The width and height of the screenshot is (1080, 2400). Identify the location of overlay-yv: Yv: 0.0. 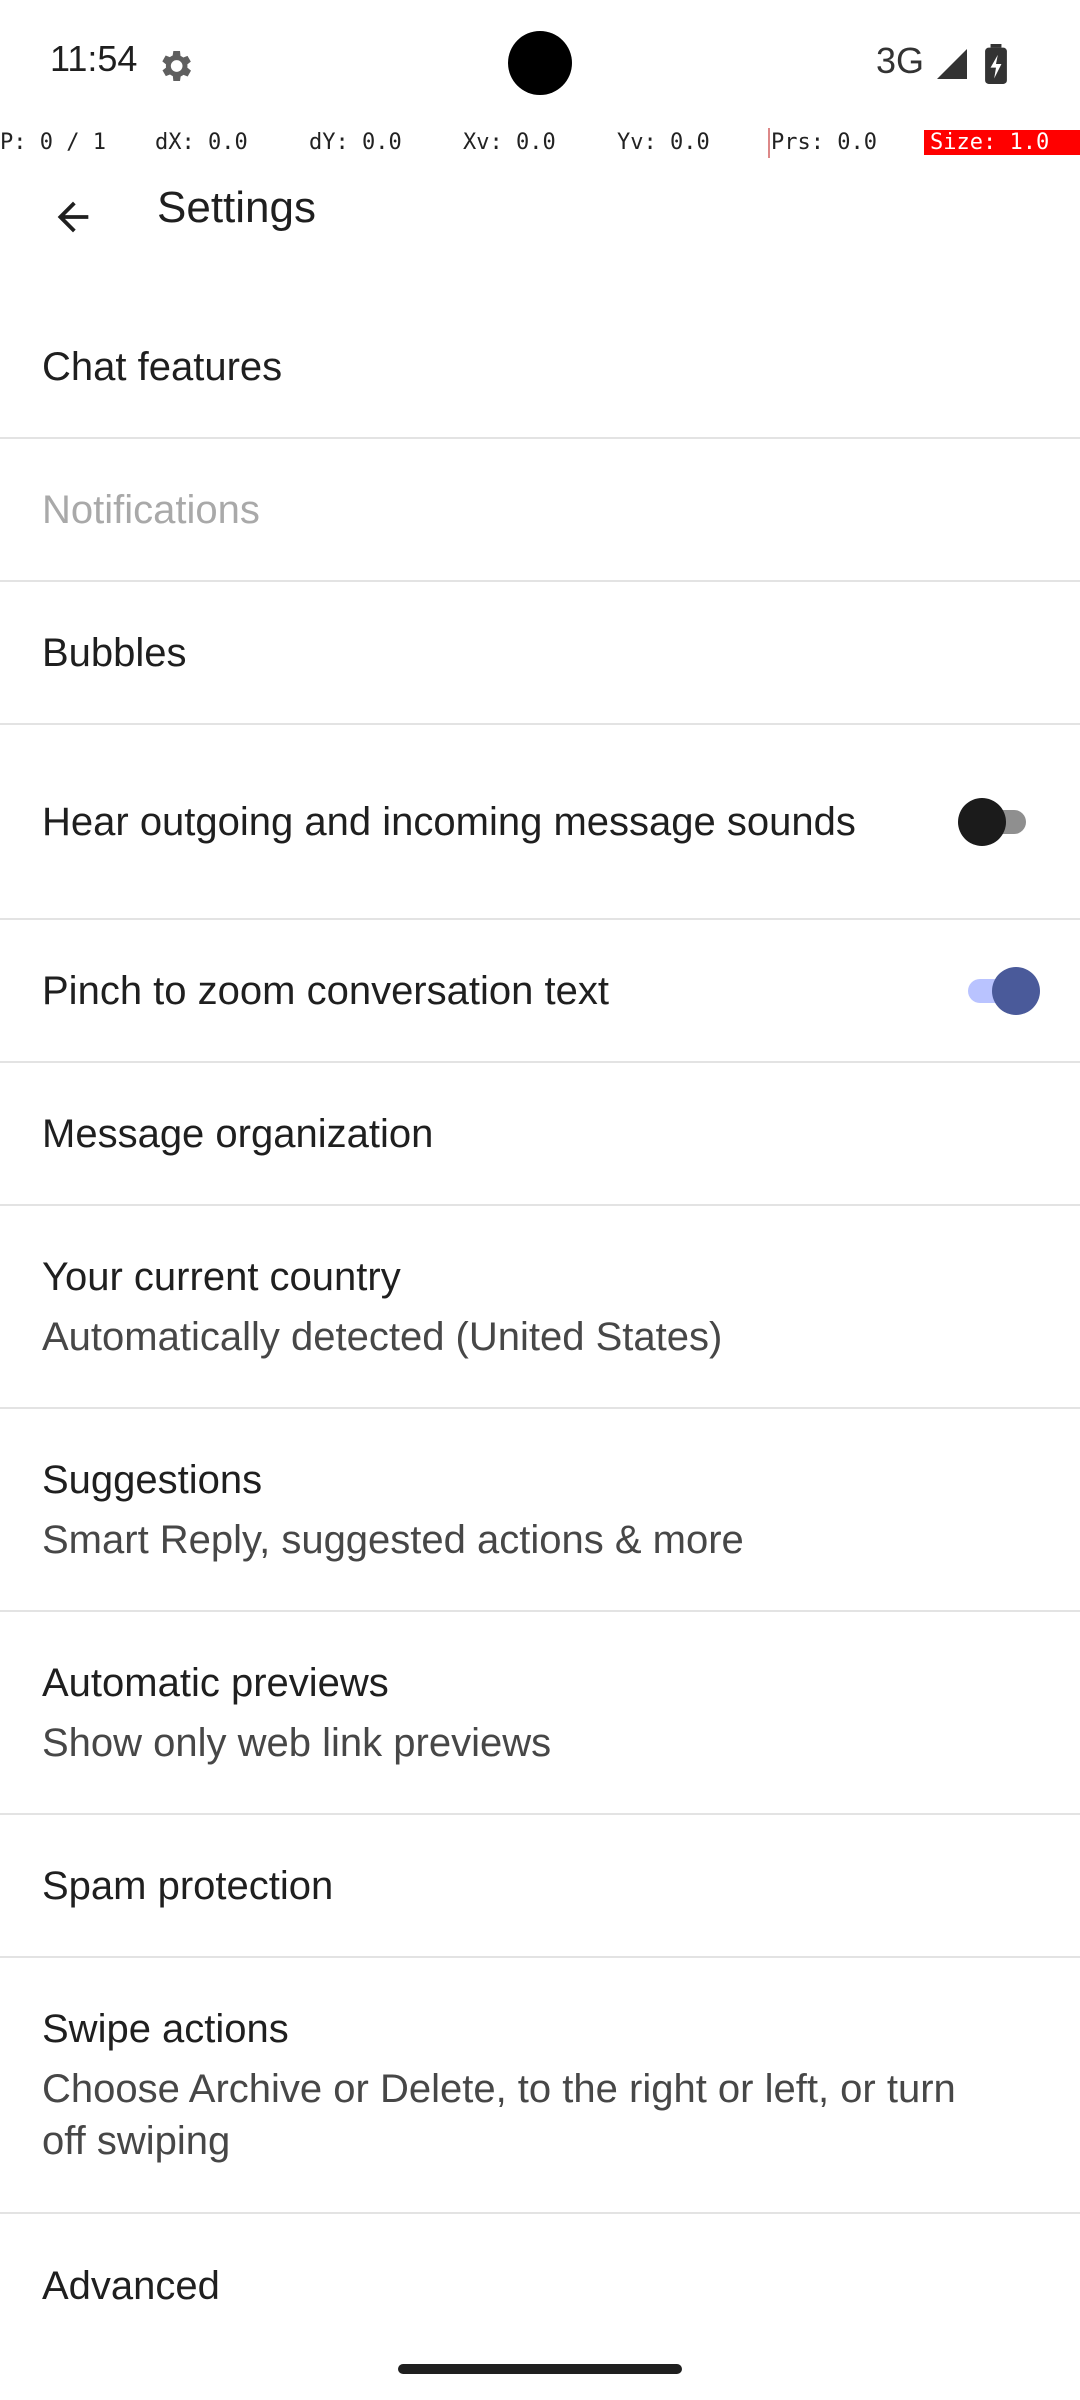
(663, 142).